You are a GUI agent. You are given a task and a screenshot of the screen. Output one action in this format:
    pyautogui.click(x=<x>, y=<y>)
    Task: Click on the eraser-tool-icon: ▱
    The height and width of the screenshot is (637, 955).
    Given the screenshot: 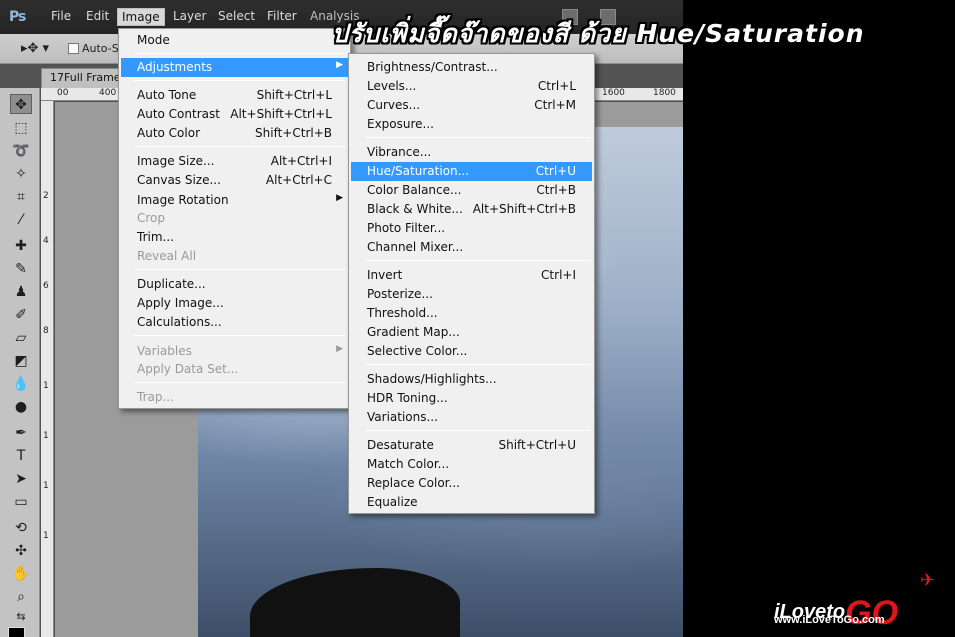 What is the action you would take?
    pyautogui.click(x=21, y=338)
    